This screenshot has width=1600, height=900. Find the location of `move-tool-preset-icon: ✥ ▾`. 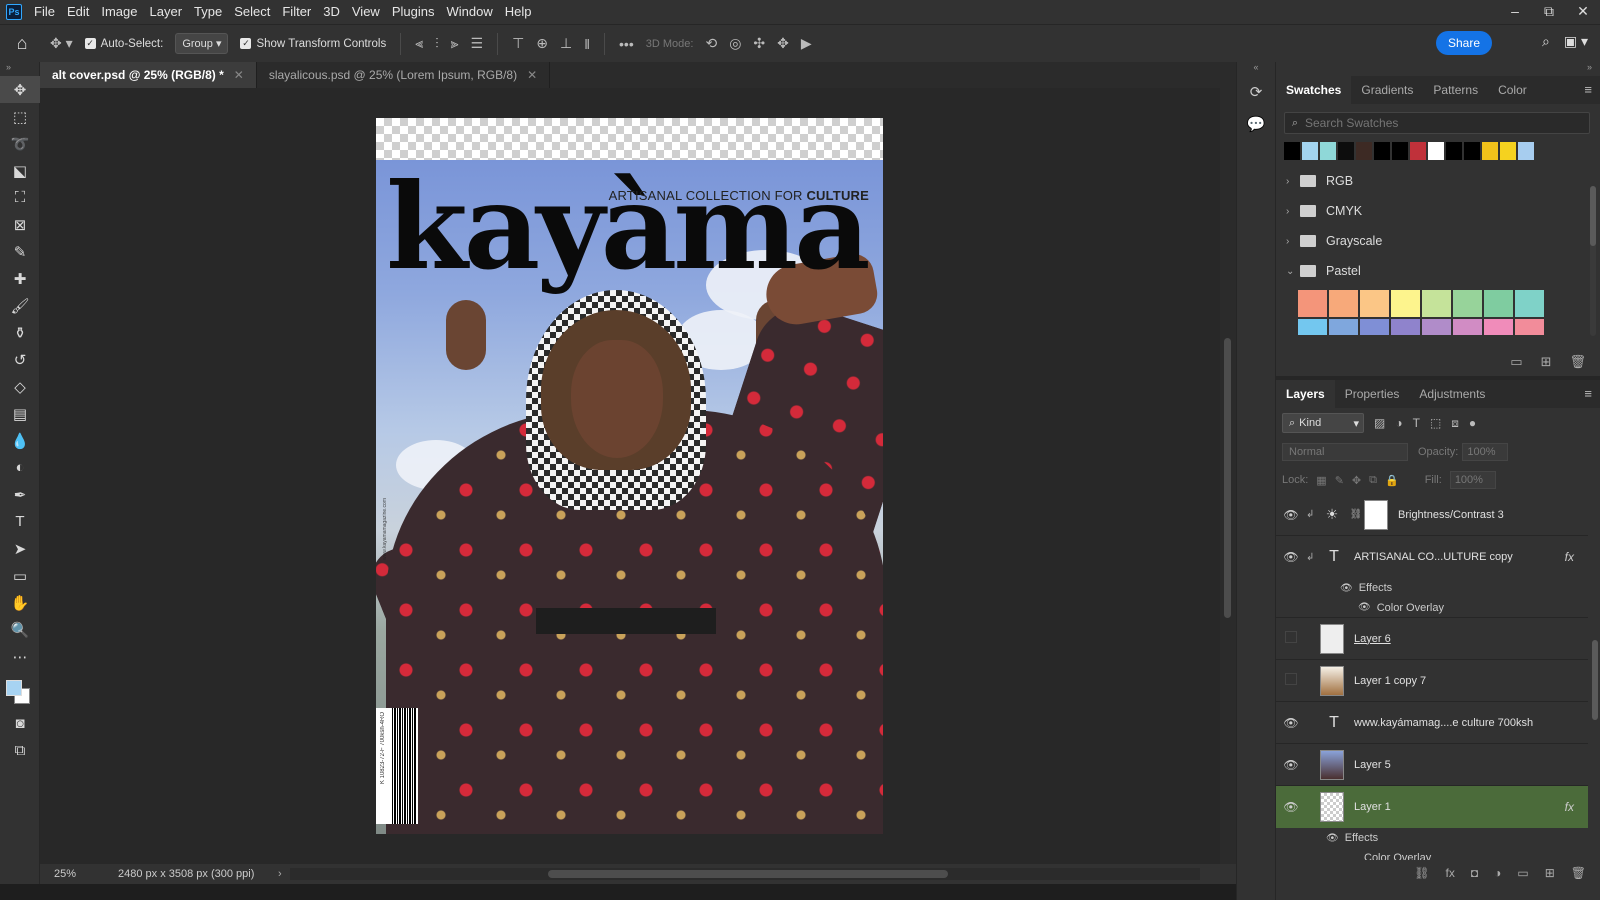

move-tool-preset-icon: ✥ ▾ is located at coordinates (61, 43).